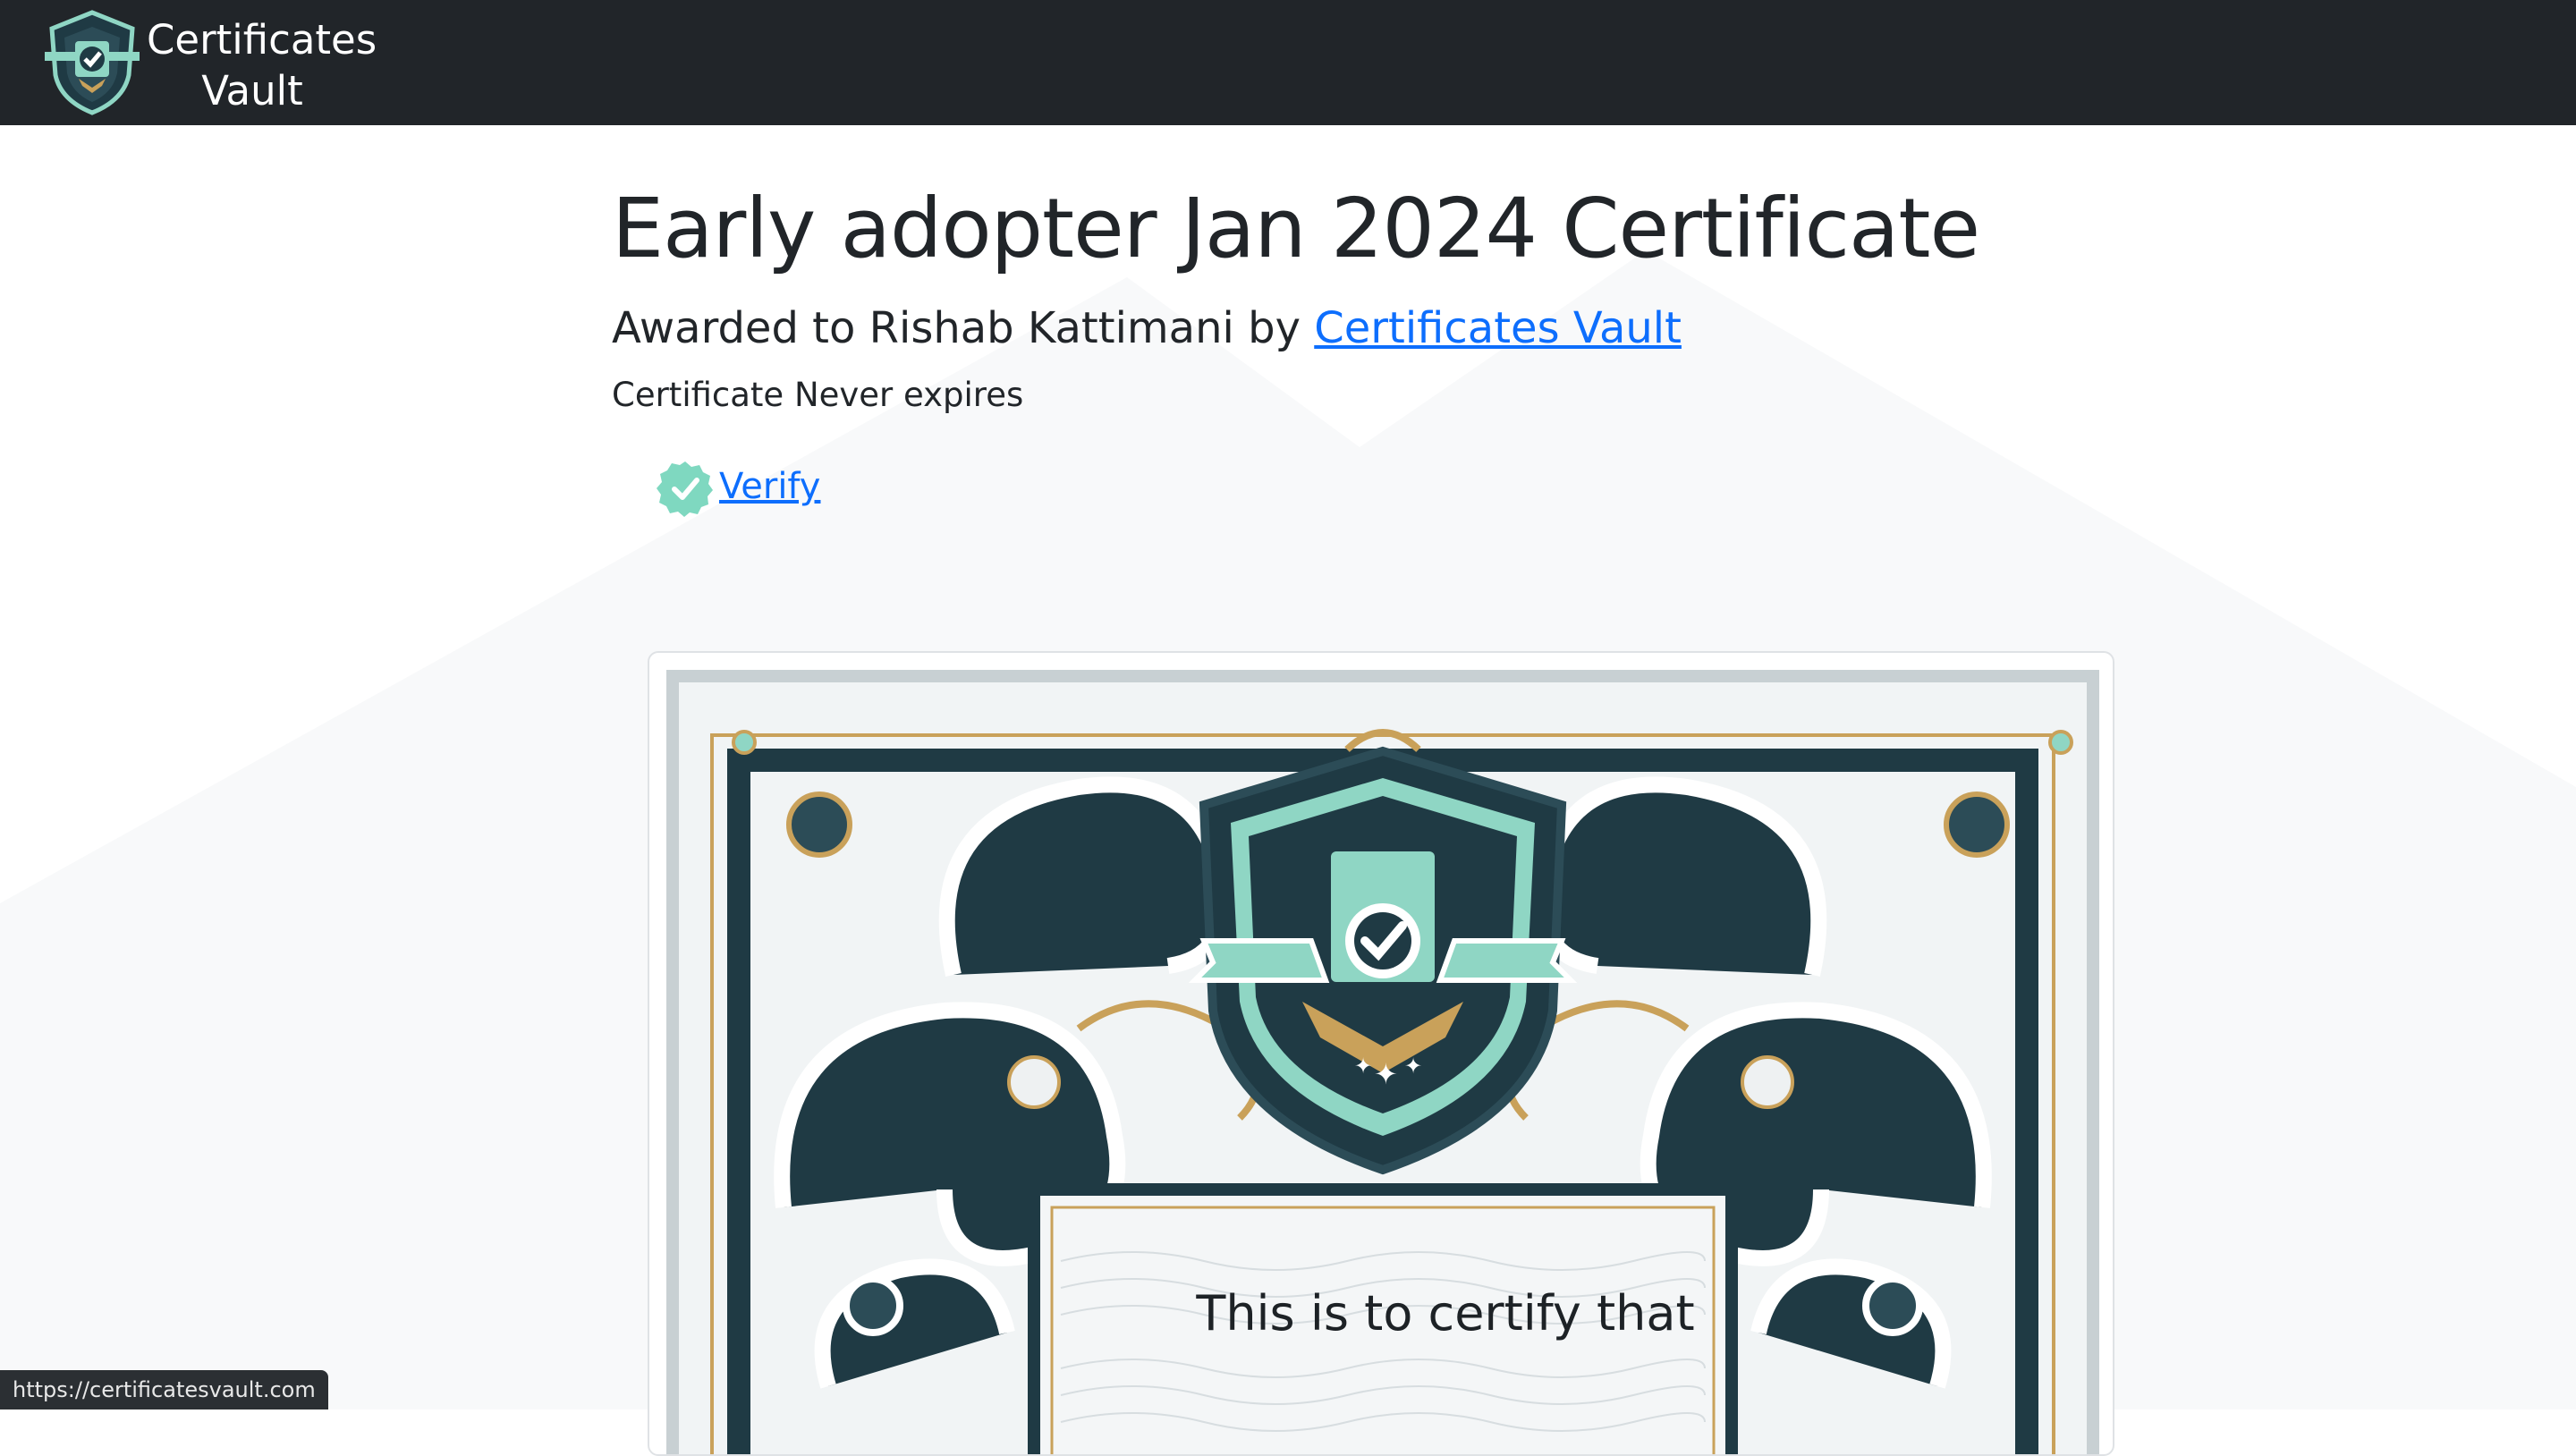  I want to click on brand-name-line2: Vault, so click(252, 90).